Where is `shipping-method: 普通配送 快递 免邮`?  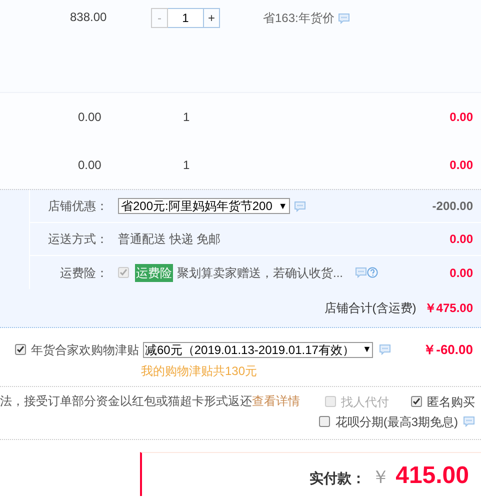 shipping-method: 普通配送 快递 免邮 is located at coordinates (169, 239).